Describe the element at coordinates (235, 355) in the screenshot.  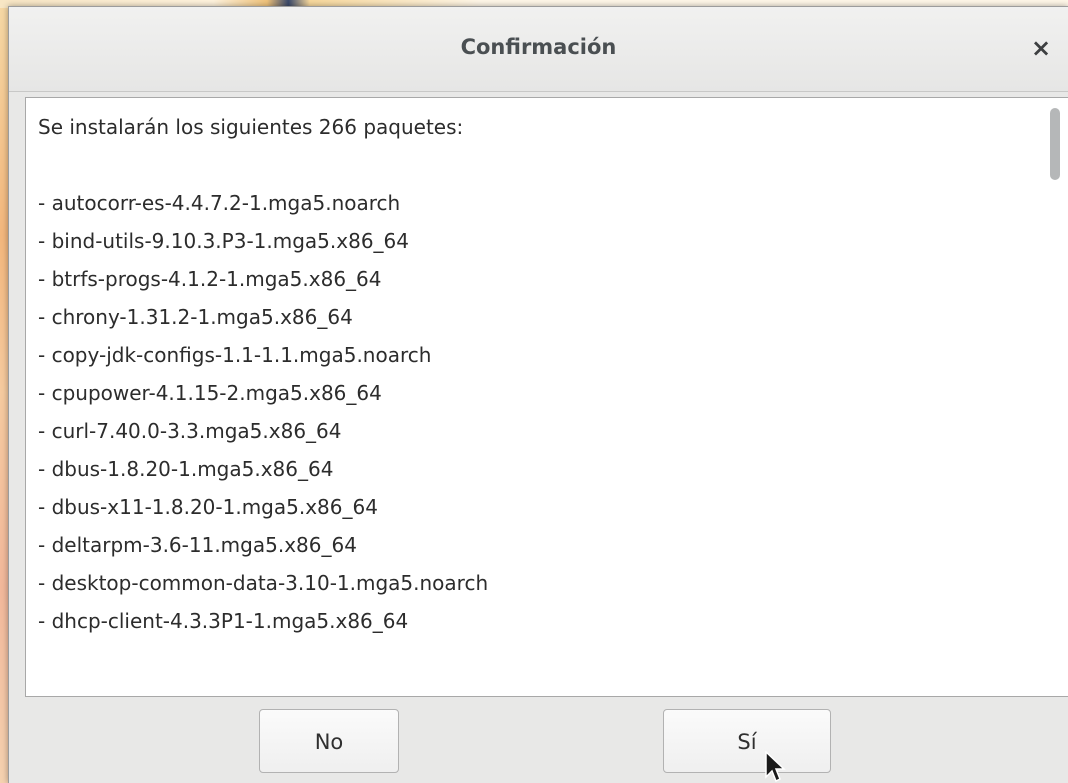
I see `package-item: - copy-jdk-configs-1.1-1.1.mga5.noarch` at that location.